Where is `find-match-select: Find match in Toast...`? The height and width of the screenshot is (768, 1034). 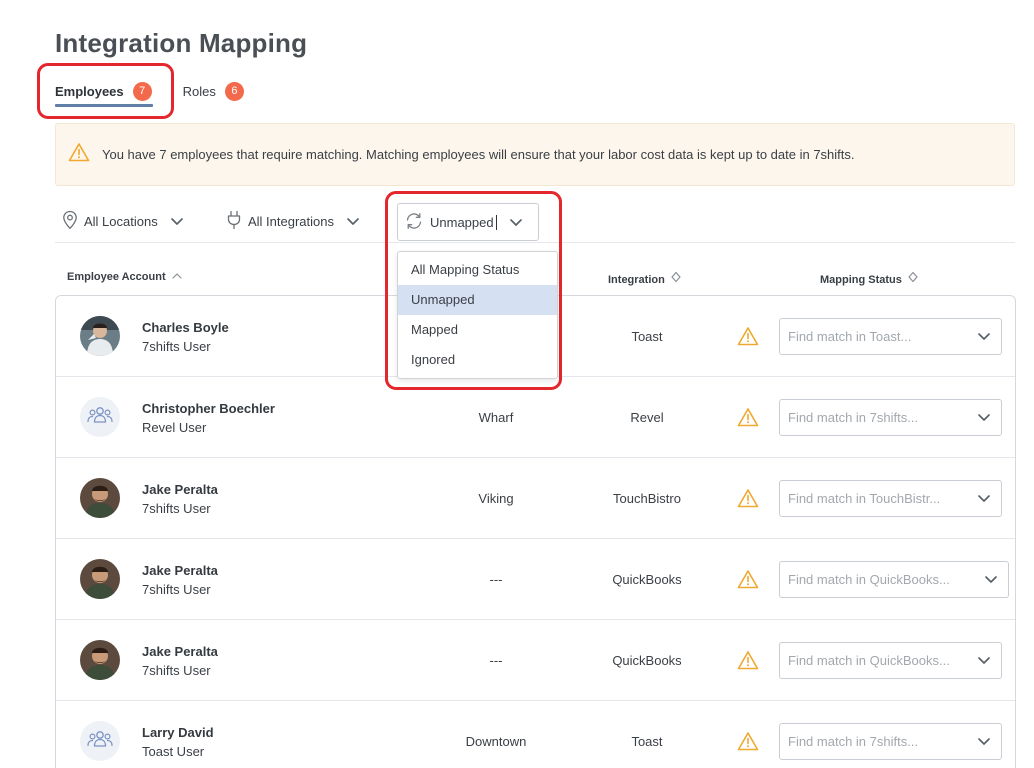 find-match-select: Find match in Toast... is located at coordinates (890, 336).